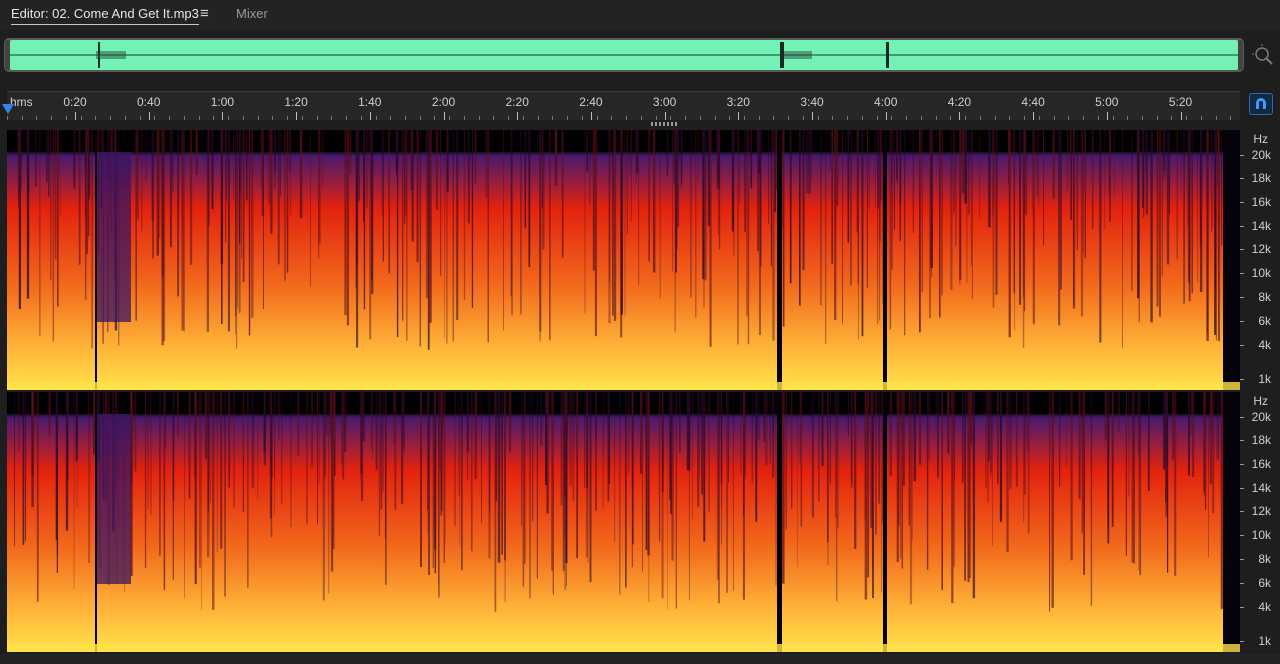 The image size is (1280, 664). I want to click on tab-mixer: Mixer, so click(252, 13).